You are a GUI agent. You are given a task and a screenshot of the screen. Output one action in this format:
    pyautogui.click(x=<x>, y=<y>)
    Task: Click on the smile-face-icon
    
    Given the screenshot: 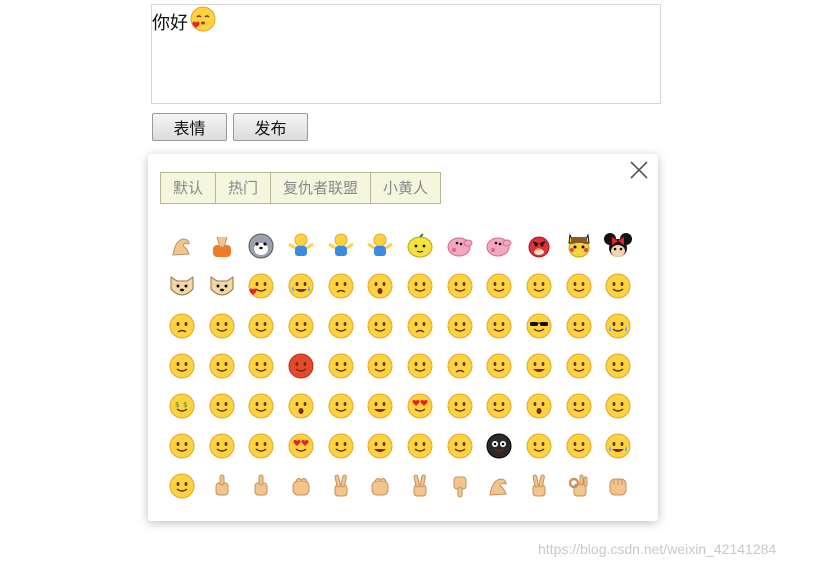 What is the action you would take?
    pyautogui.click(x=261, y=366)
    